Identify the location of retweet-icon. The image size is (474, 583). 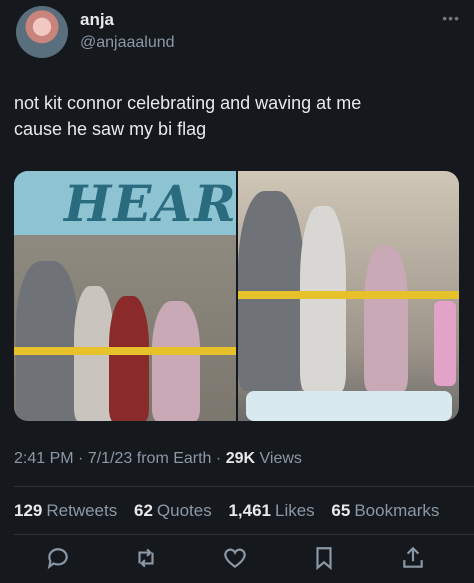
(147, 559).